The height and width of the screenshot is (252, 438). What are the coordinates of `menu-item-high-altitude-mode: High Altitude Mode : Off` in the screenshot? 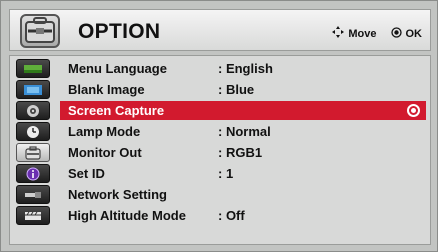 It's located at (243, 215).